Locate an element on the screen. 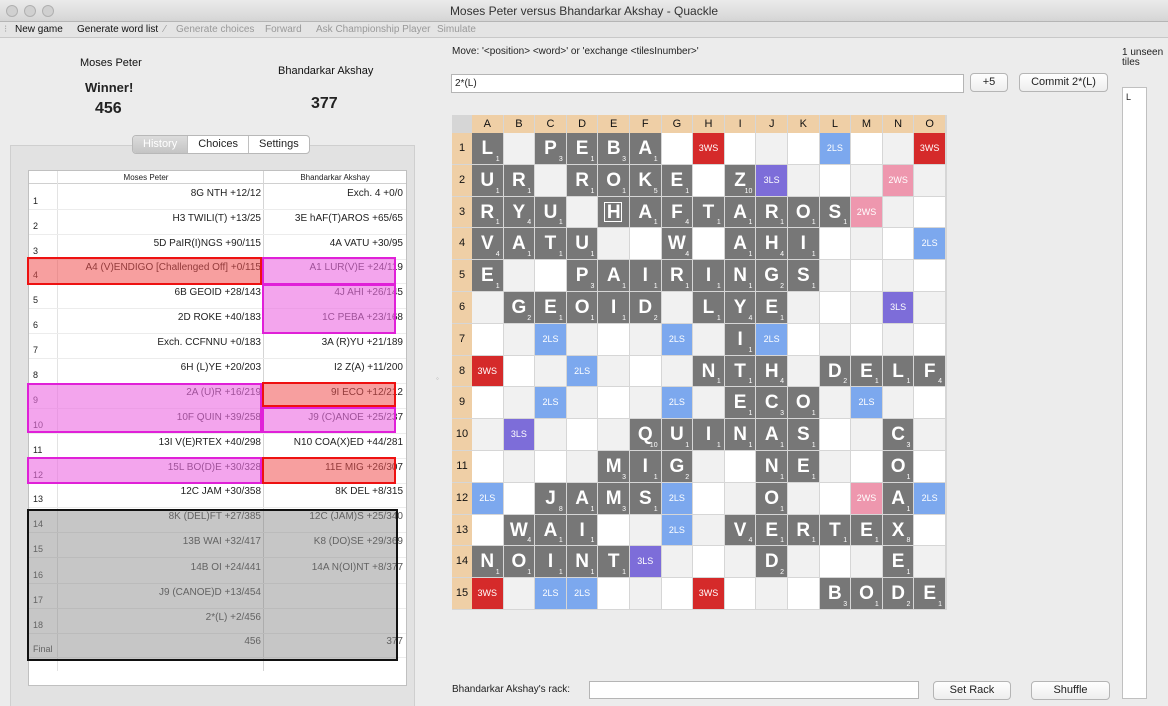 The height and width of the screenshot is (706, 1168). board-tile: M3 is located at coordinates (613, 466).